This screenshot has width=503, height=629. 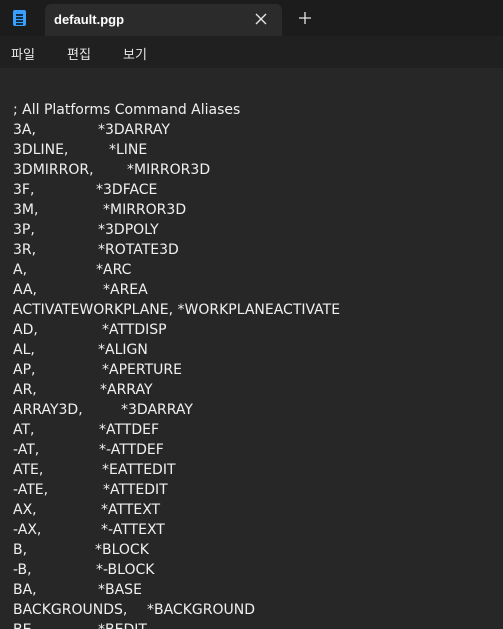 What do you see at coordinates (72, 270) in the screenshot?
I see `text-line: A, *ARC` at bounding box center [72, 270].